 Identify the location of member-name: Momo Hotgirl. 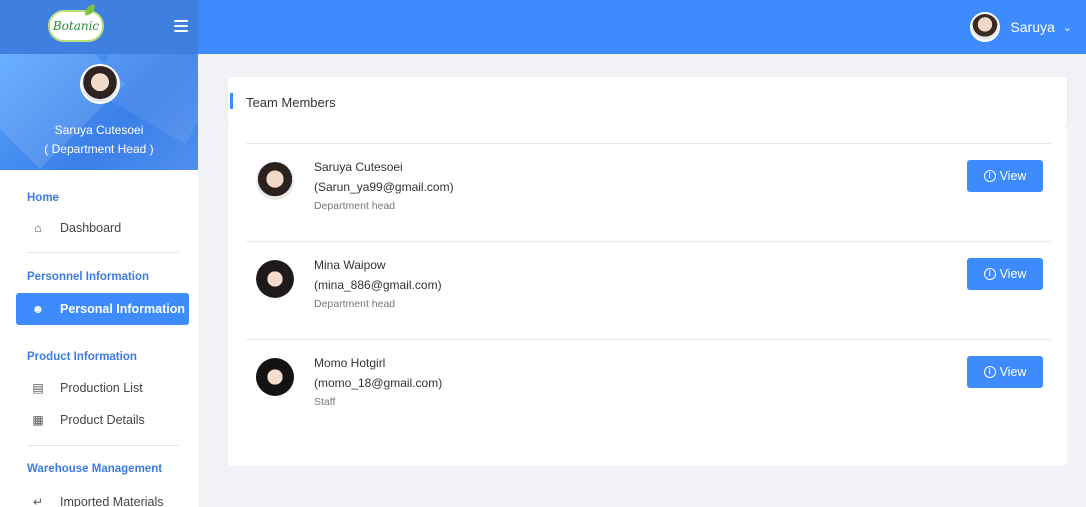
(350, 363).